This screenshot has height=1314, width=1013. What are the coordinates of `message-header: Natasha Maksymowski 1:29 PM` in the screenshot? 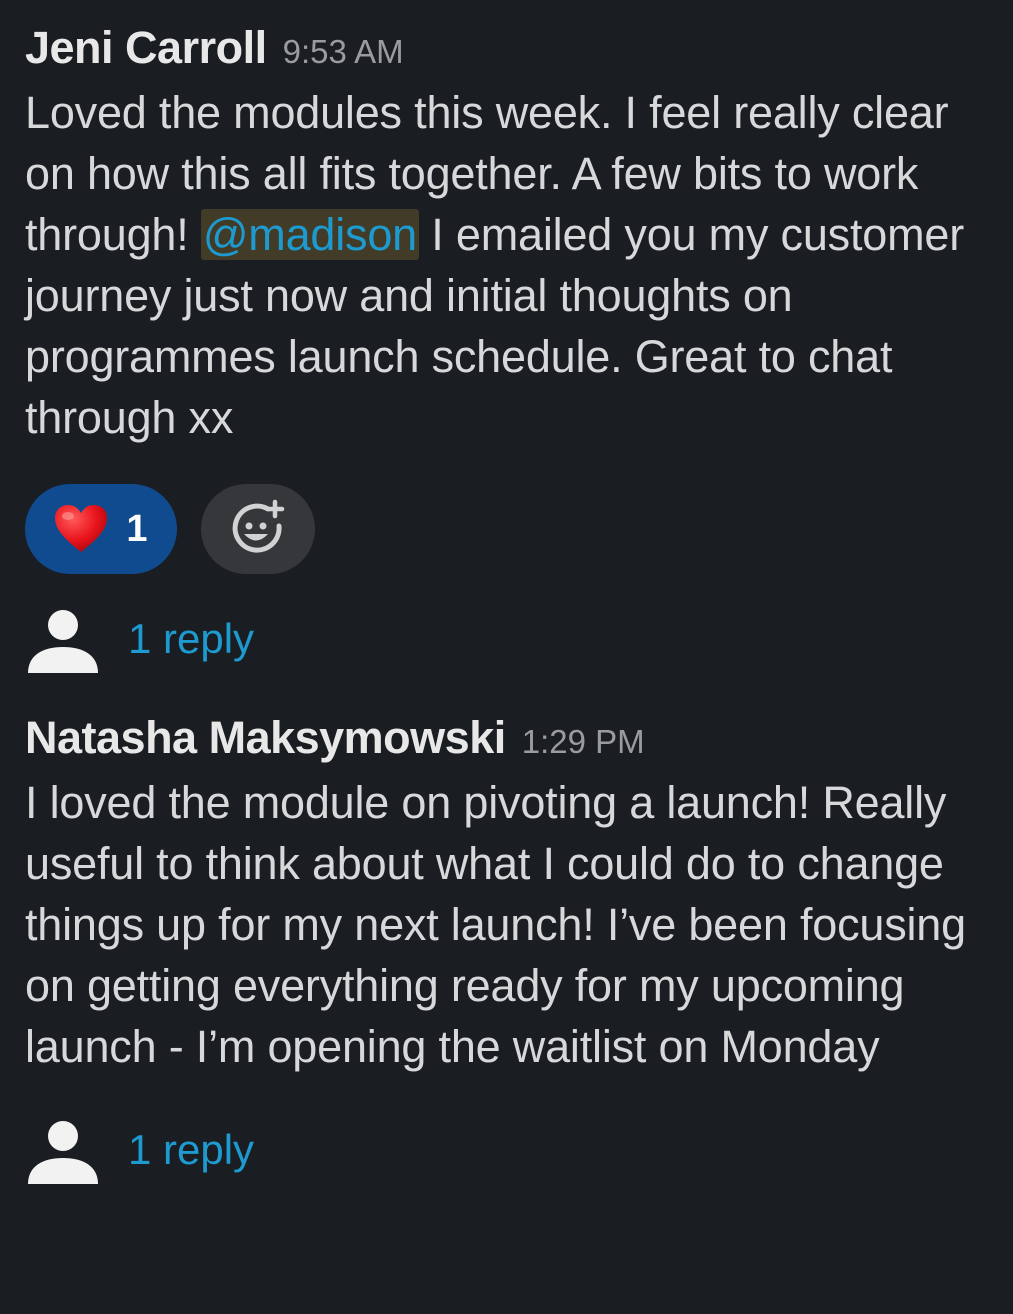 It's located at (505, 743).